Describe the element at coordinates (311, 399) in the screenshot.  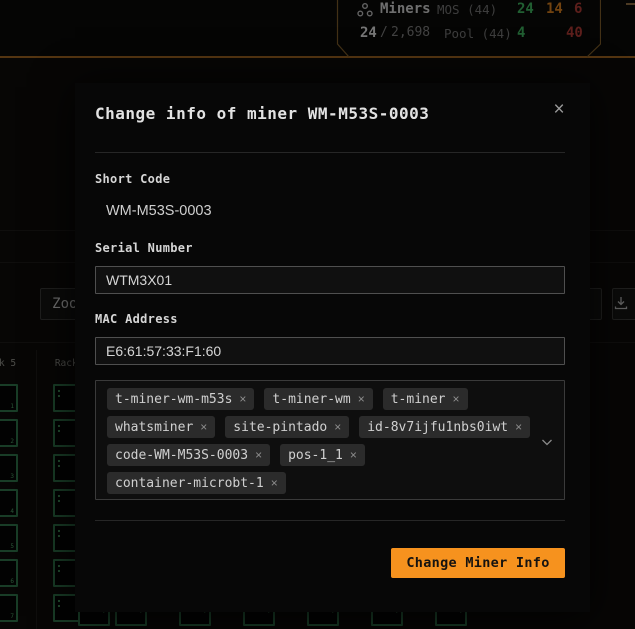
I see `tag-label: t-miner-wm` at that location.